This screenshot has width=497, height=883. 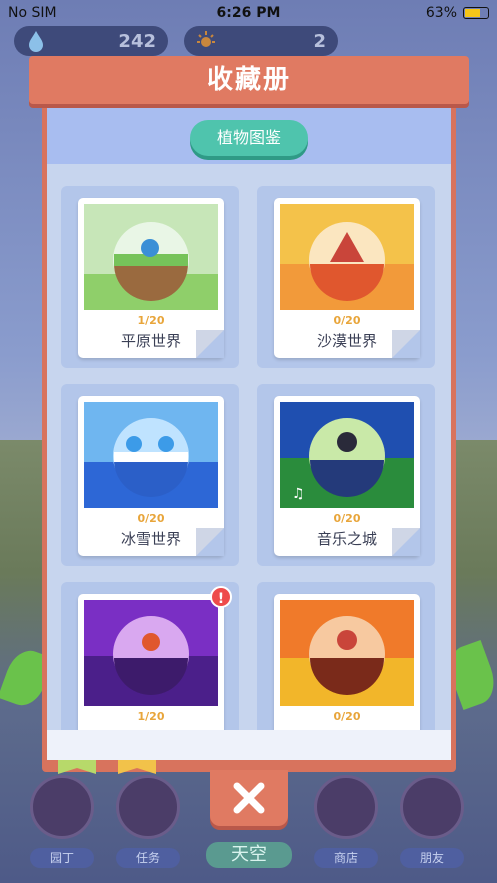 I want to click on sun-counter: 2, so click(x=261, y=41).